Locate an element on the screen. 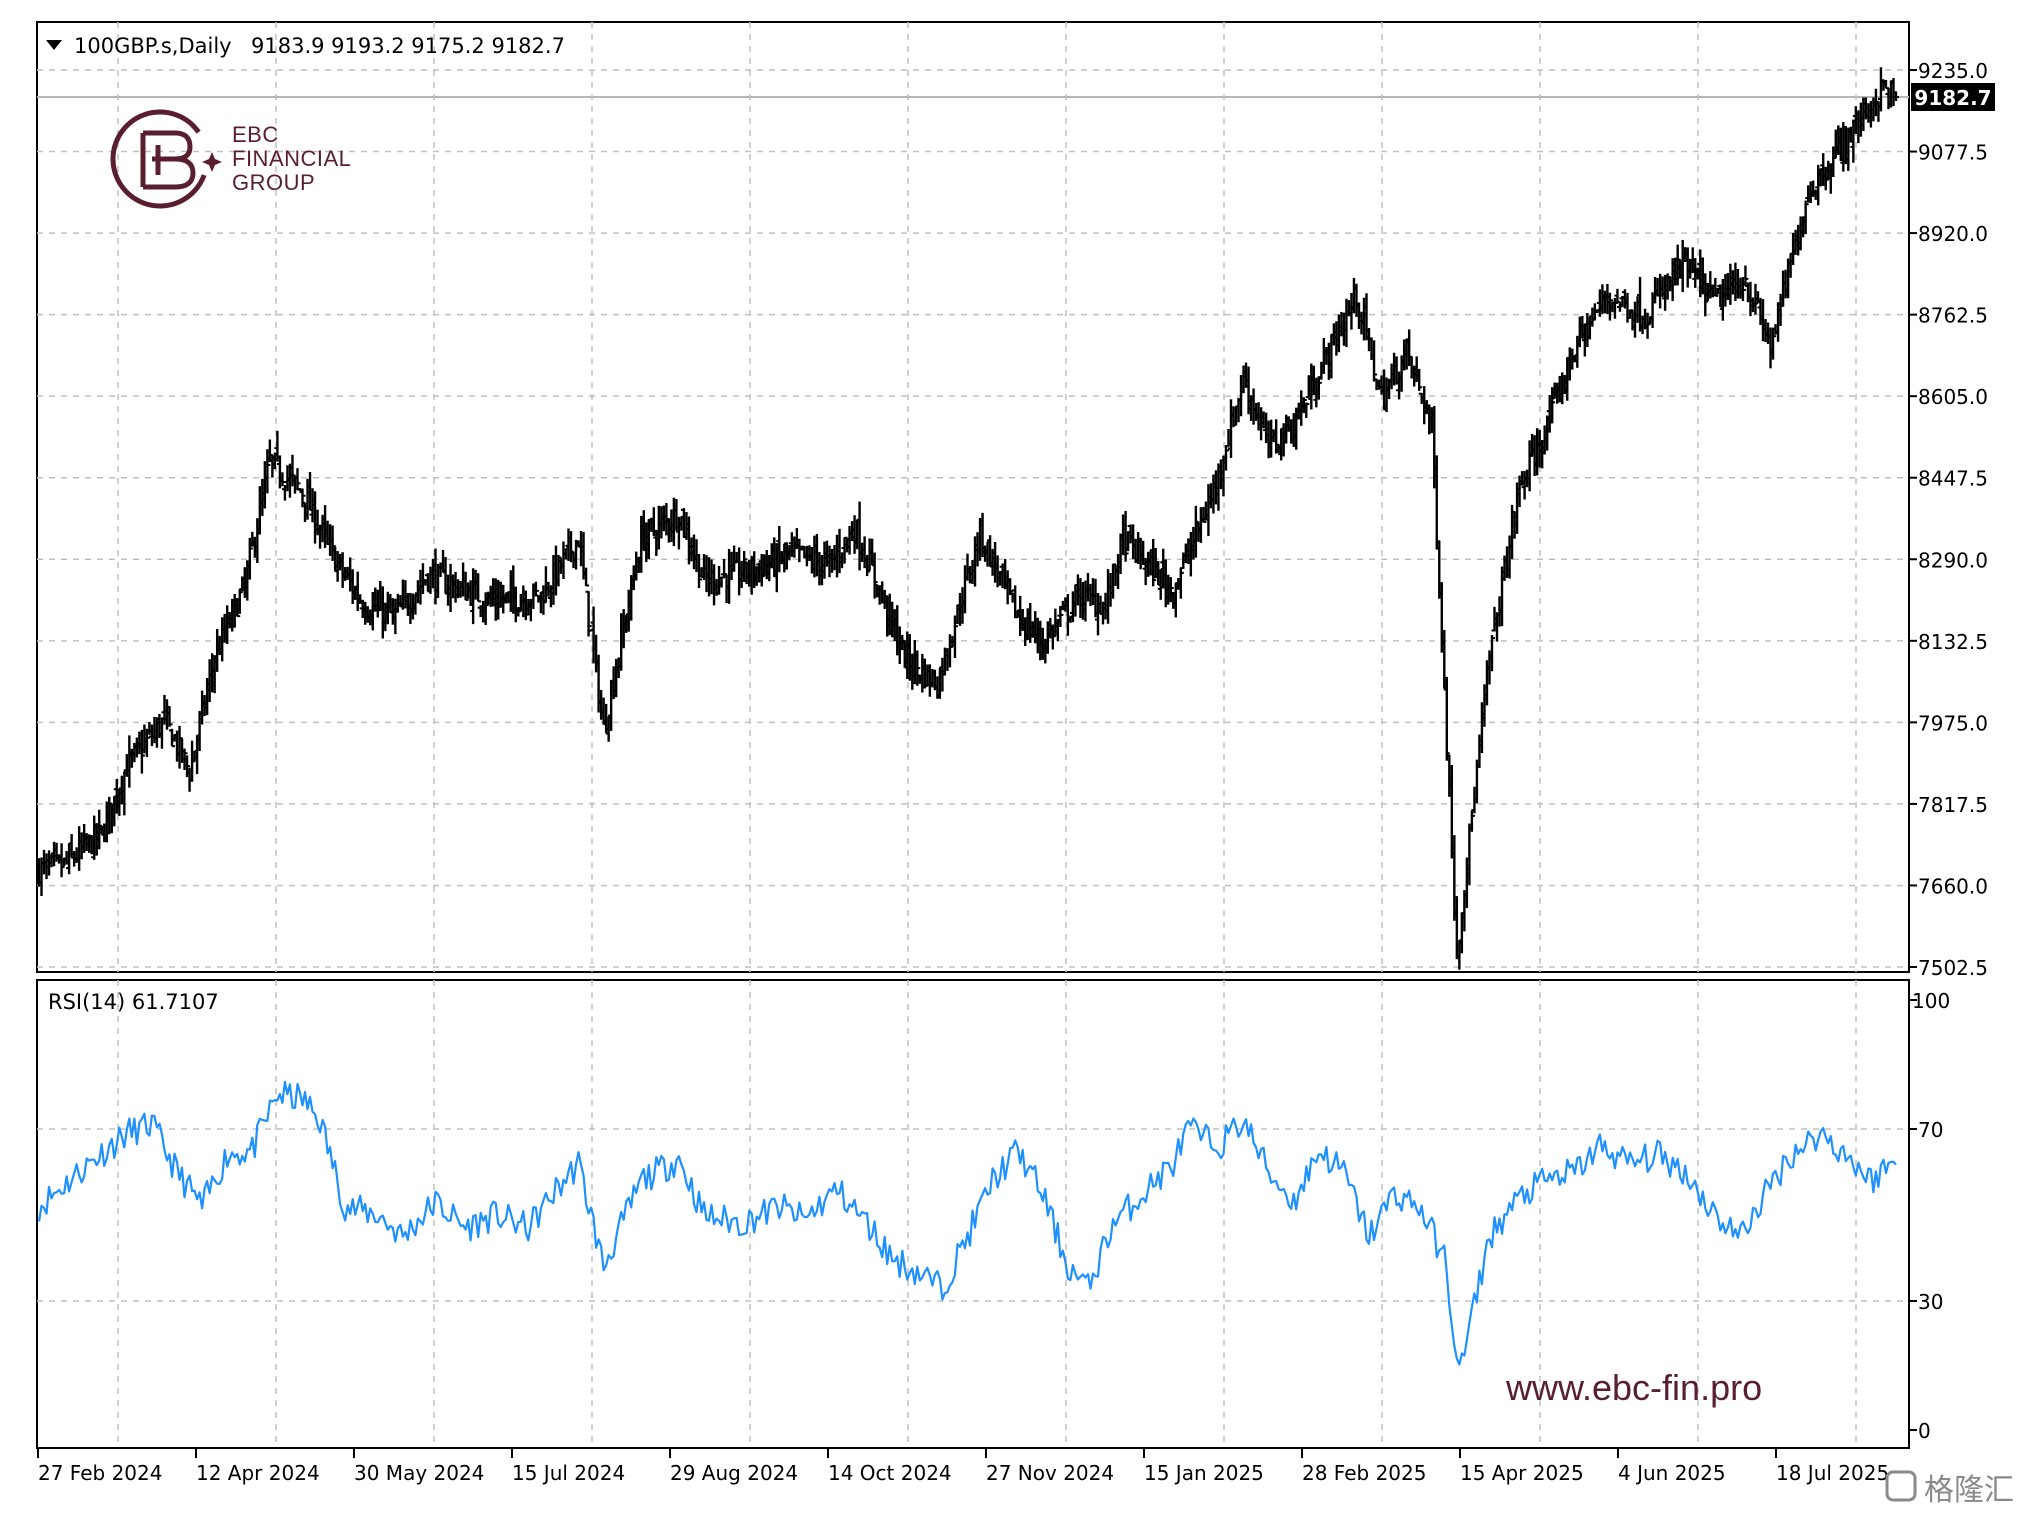  price-tick-label: 8920.0 is located at coordinates (1953, 234).